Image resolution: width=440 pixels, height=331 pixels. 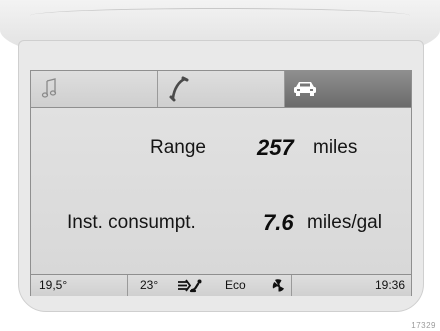 What do you see at coordinates (221, 150) in the screenshot?
I see `range-row: Range 257 miles` at bounding box center [221, 150].